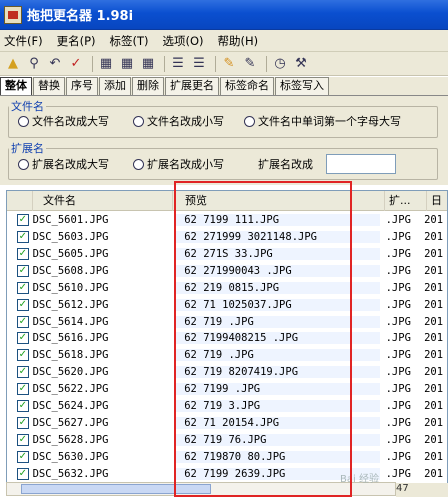  Describe the element at coordinates (148, 86) in the screenshot. I see `tab-delete: 删除` at that location.